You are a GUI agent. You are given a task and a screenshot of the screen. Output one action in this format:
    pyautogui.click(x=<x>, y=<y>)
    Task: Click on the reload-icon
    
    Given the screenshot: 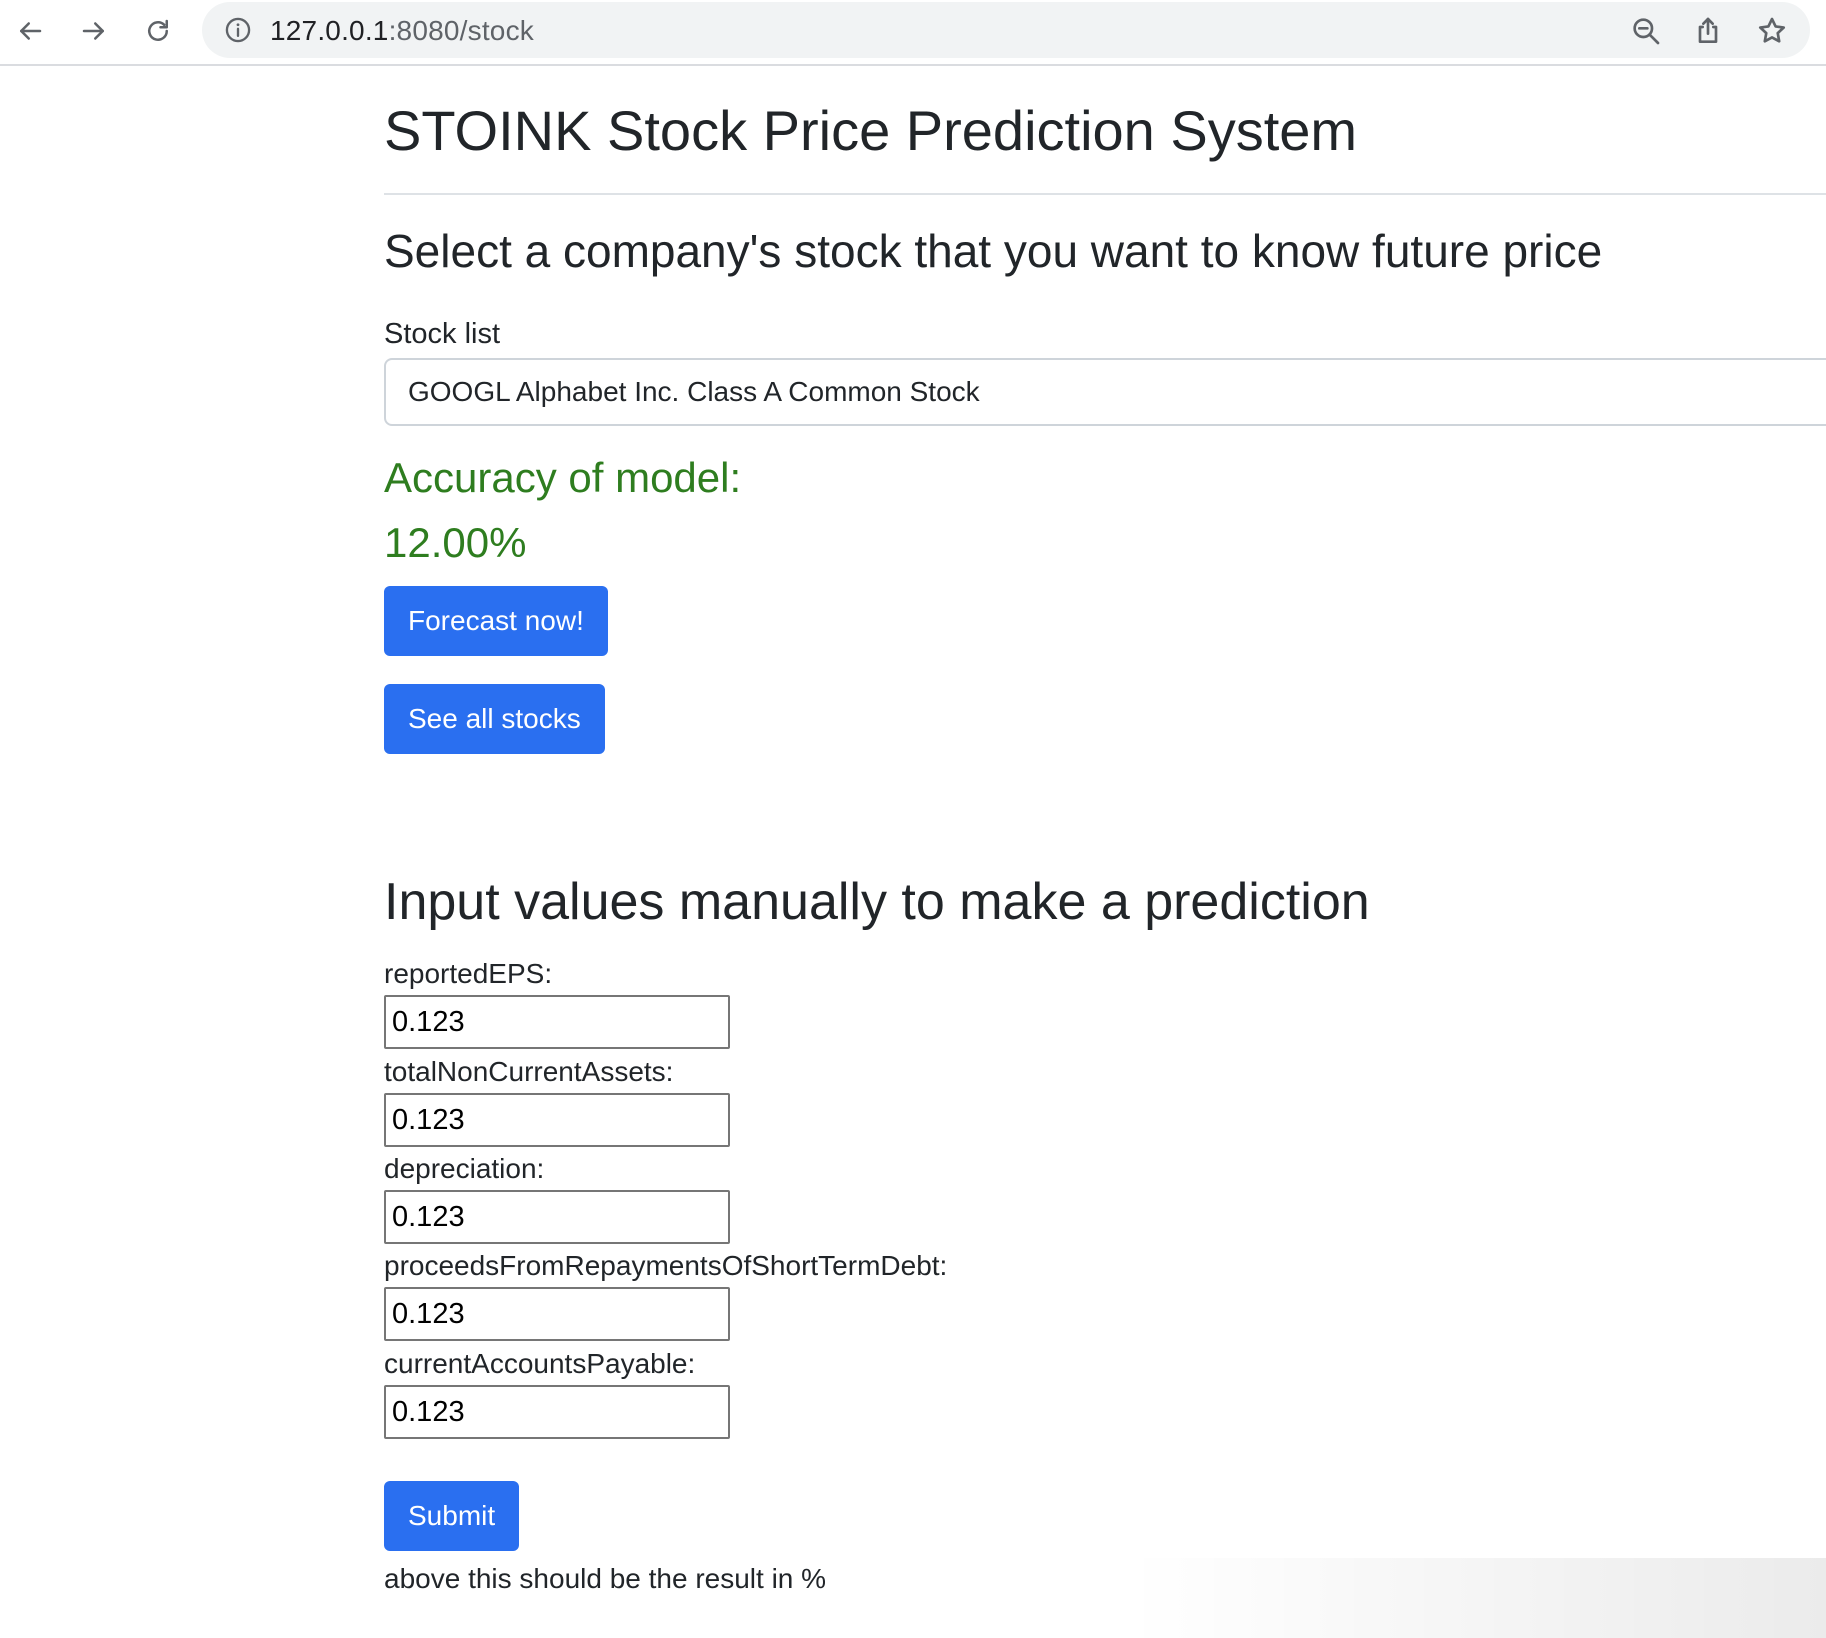 What is the action you would take?
    pyautogui.click(x=158, y=31)
    